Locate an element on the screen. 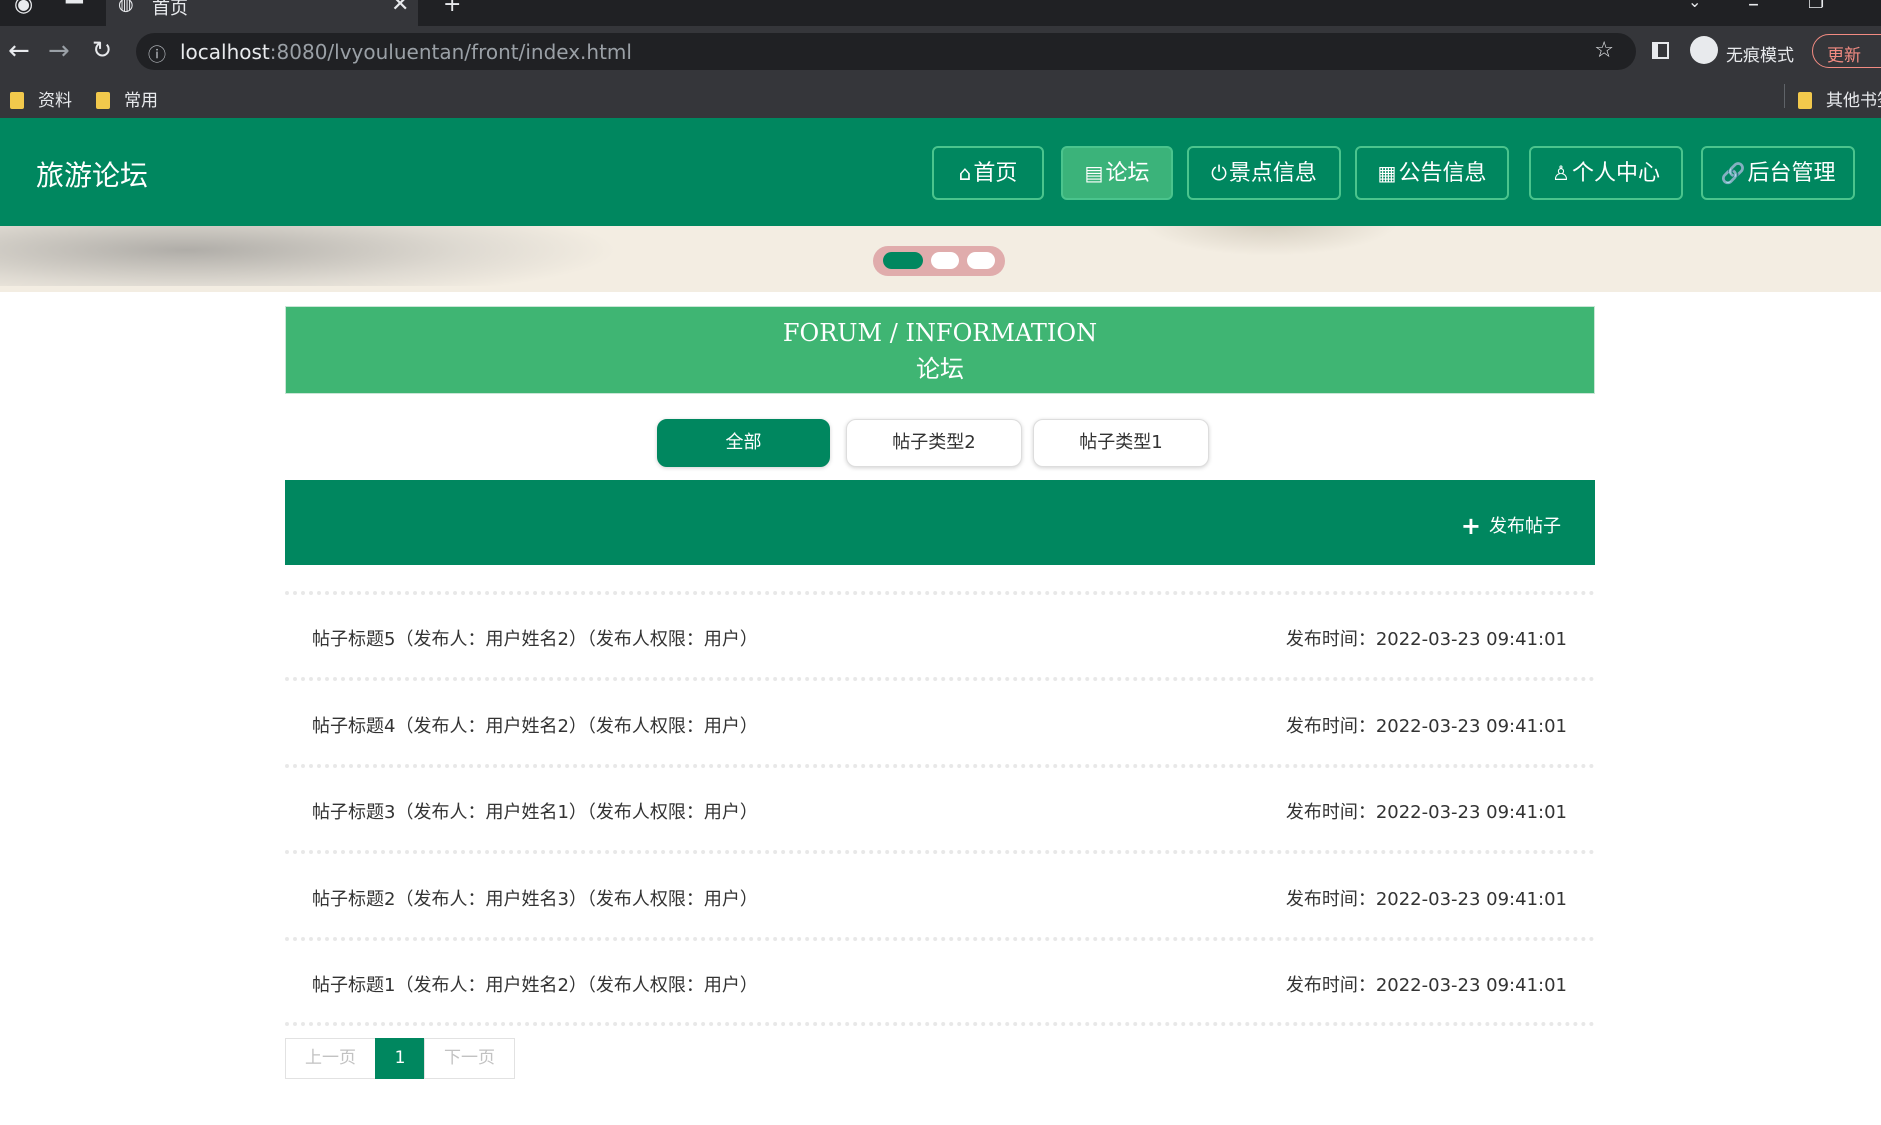 This screenshot has width=1881, height=1125. post-toolbar: + 发布帖子 is located at coordinates (940, 522).